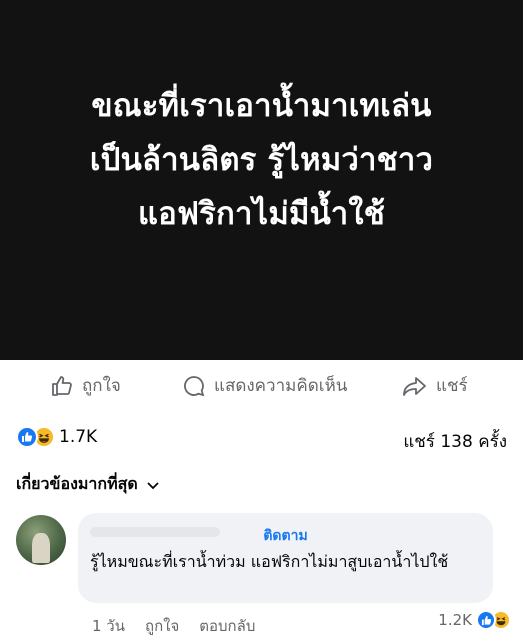 Image resolution: width=523 pixels, height=640 pixels. I want to click on reaction-count: 1.7K, so click(78, 437).